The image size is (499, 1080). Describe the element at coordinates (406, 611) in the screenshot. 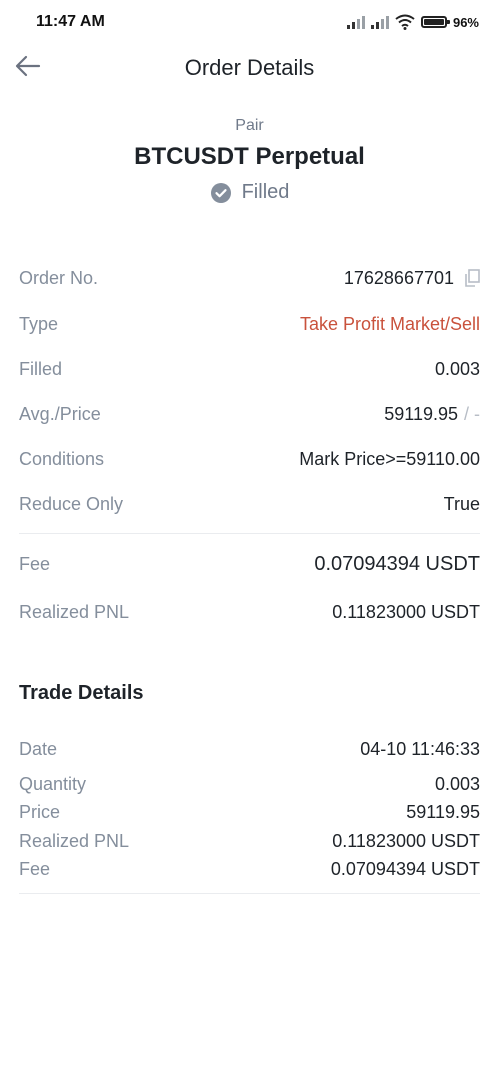

I see `realized-pnl-value: 0.11823000 USDT` at that location.